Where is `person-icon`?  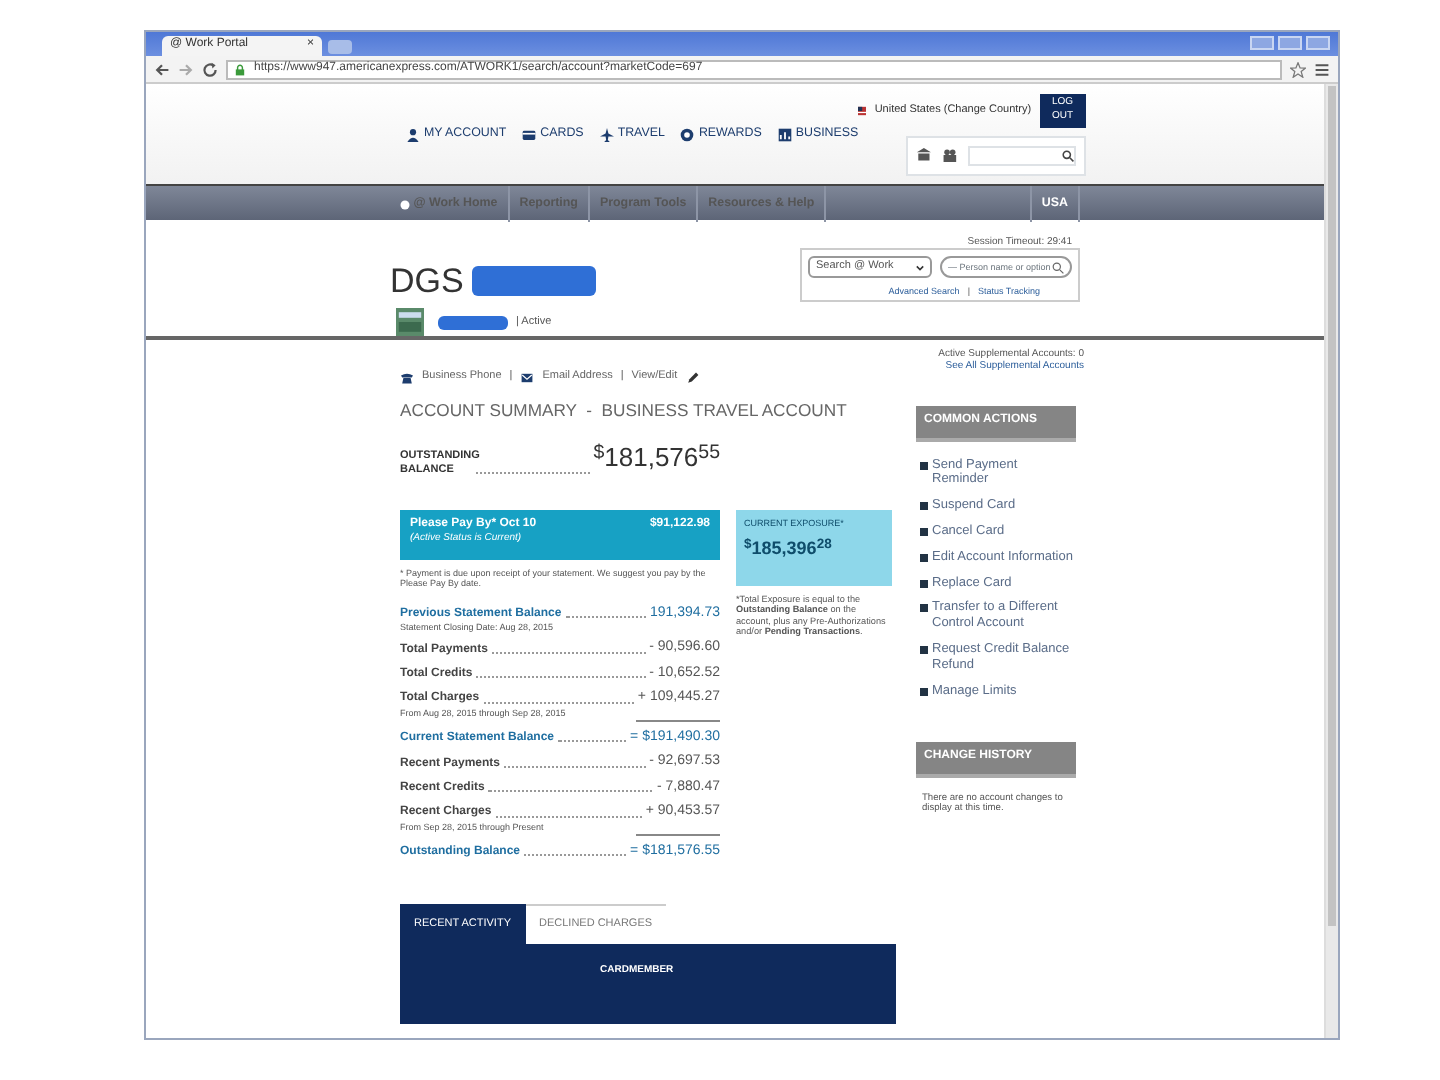
person-icon is located at coordinates (413, 134).